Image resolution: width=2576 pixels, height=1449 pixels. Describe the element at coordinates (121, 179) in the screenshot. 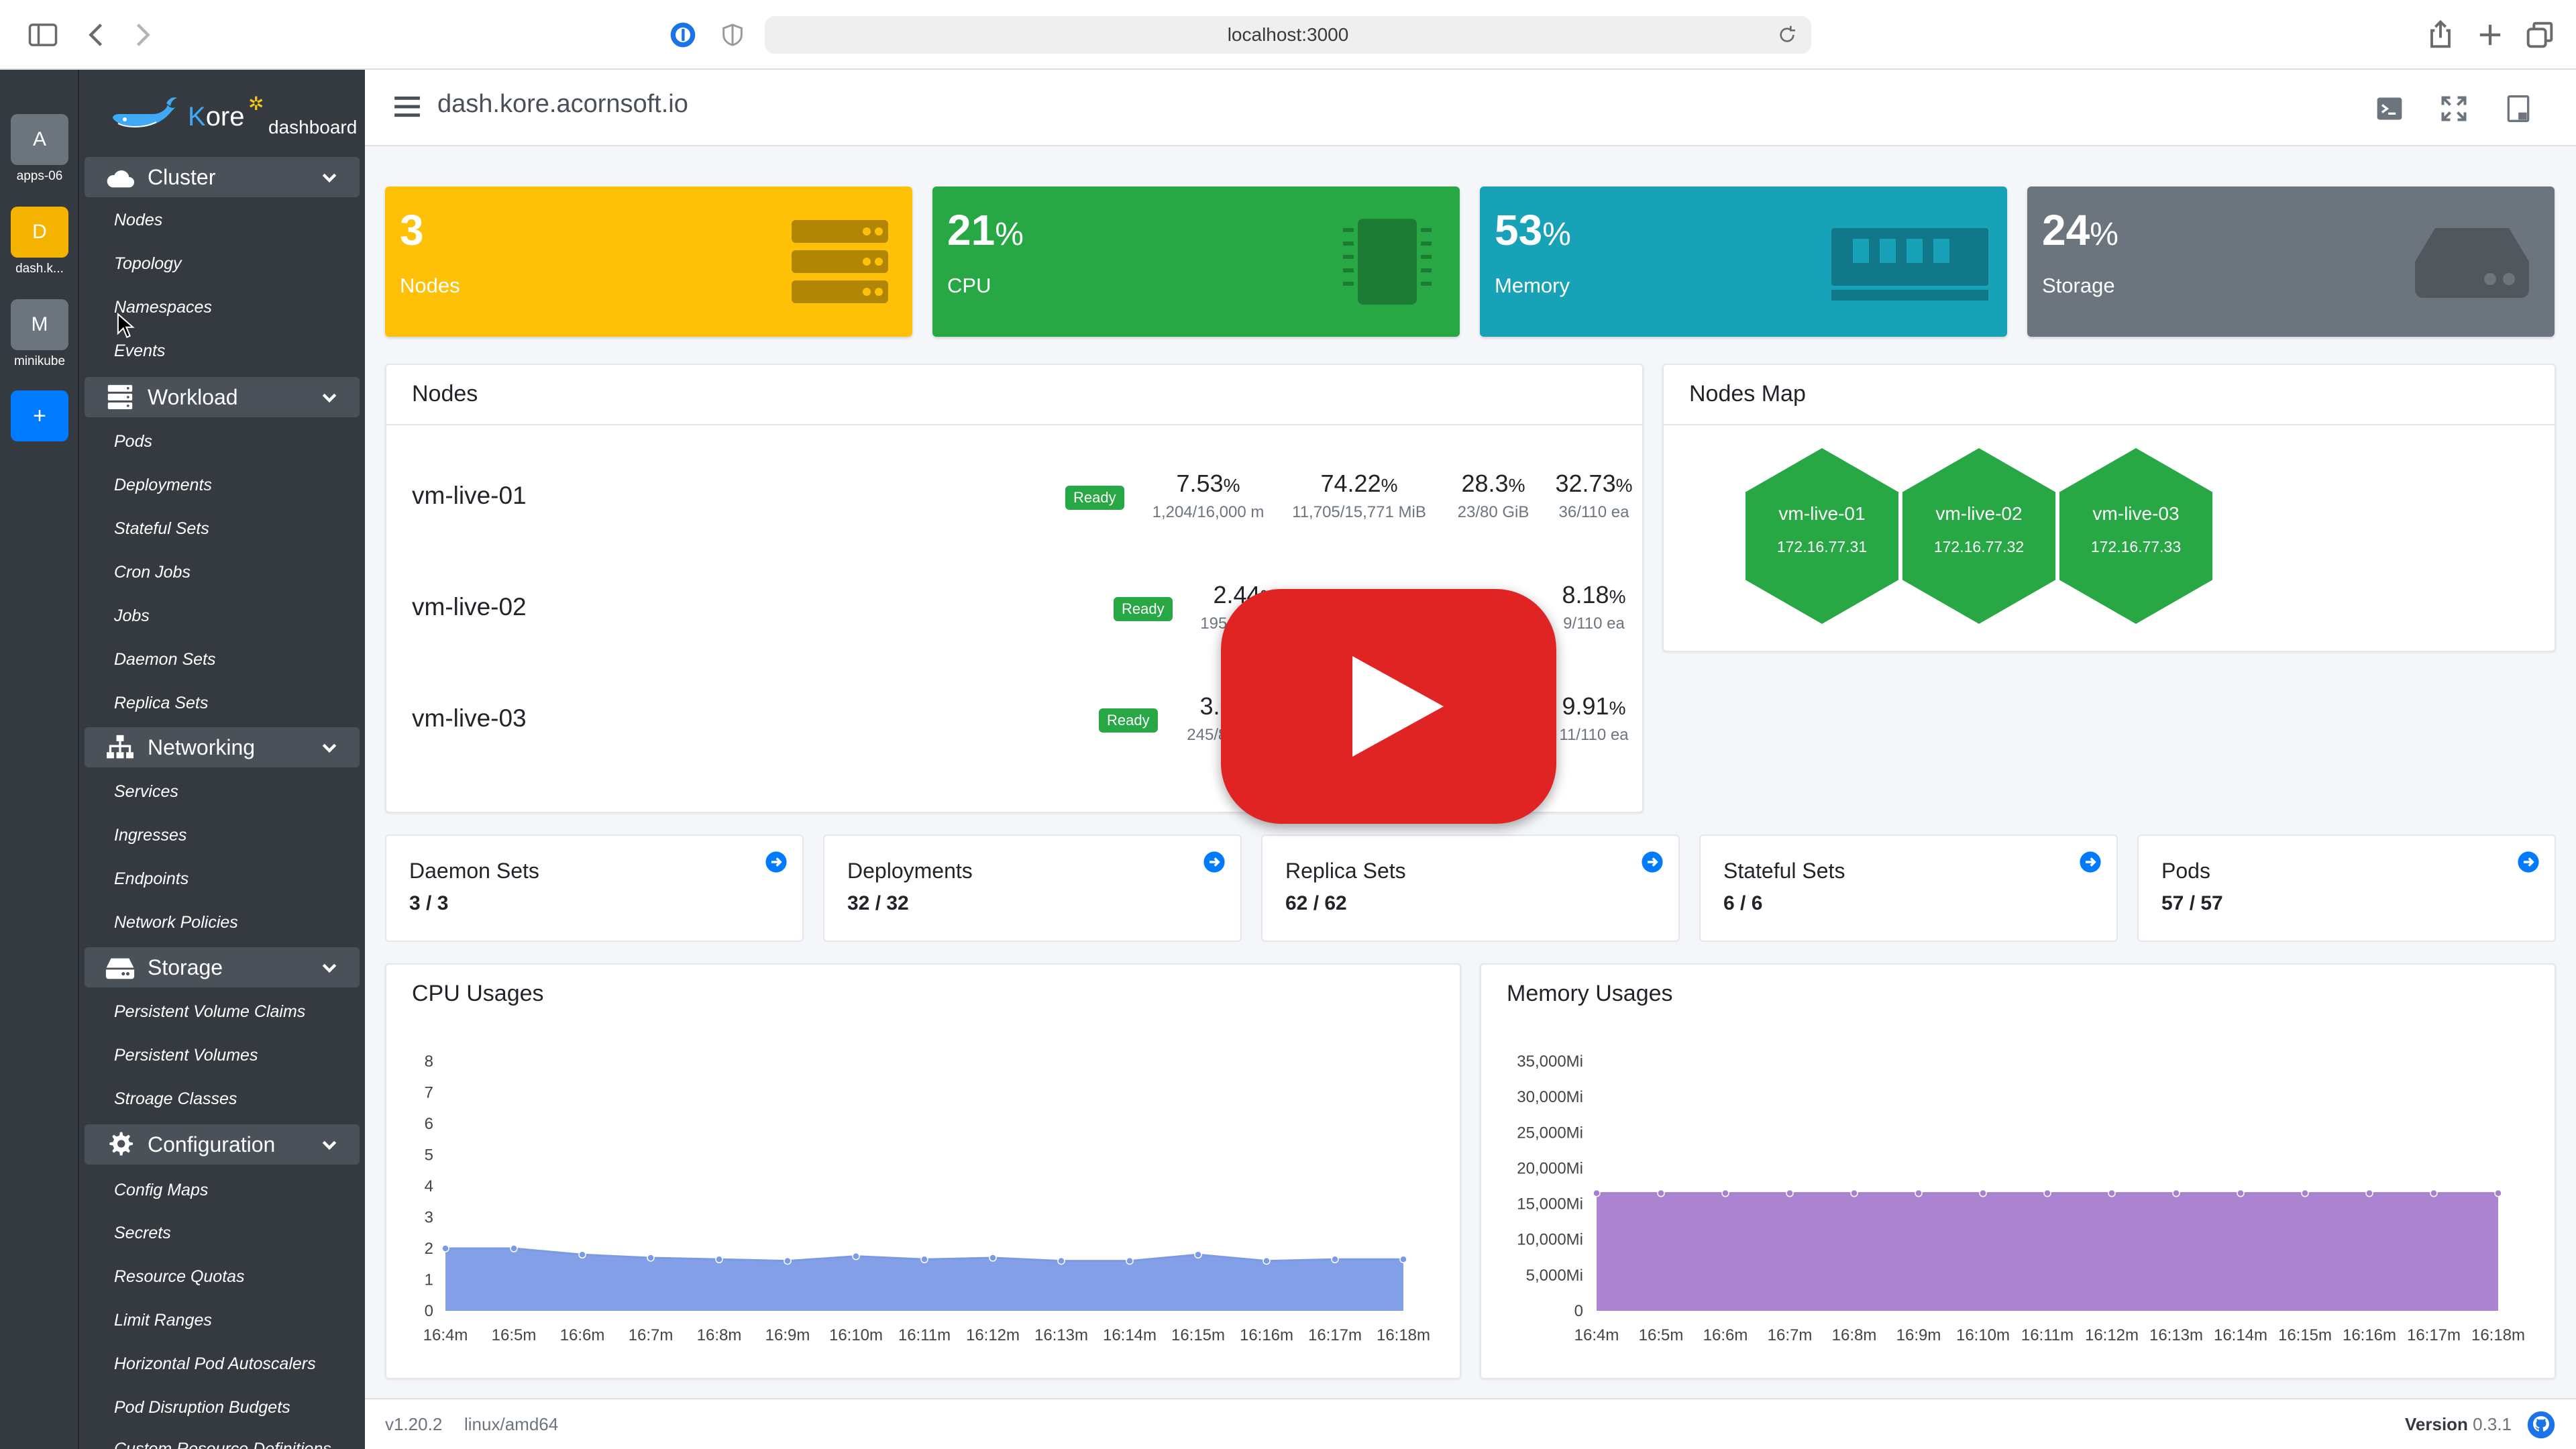

I see `cloud-icon` at that location.